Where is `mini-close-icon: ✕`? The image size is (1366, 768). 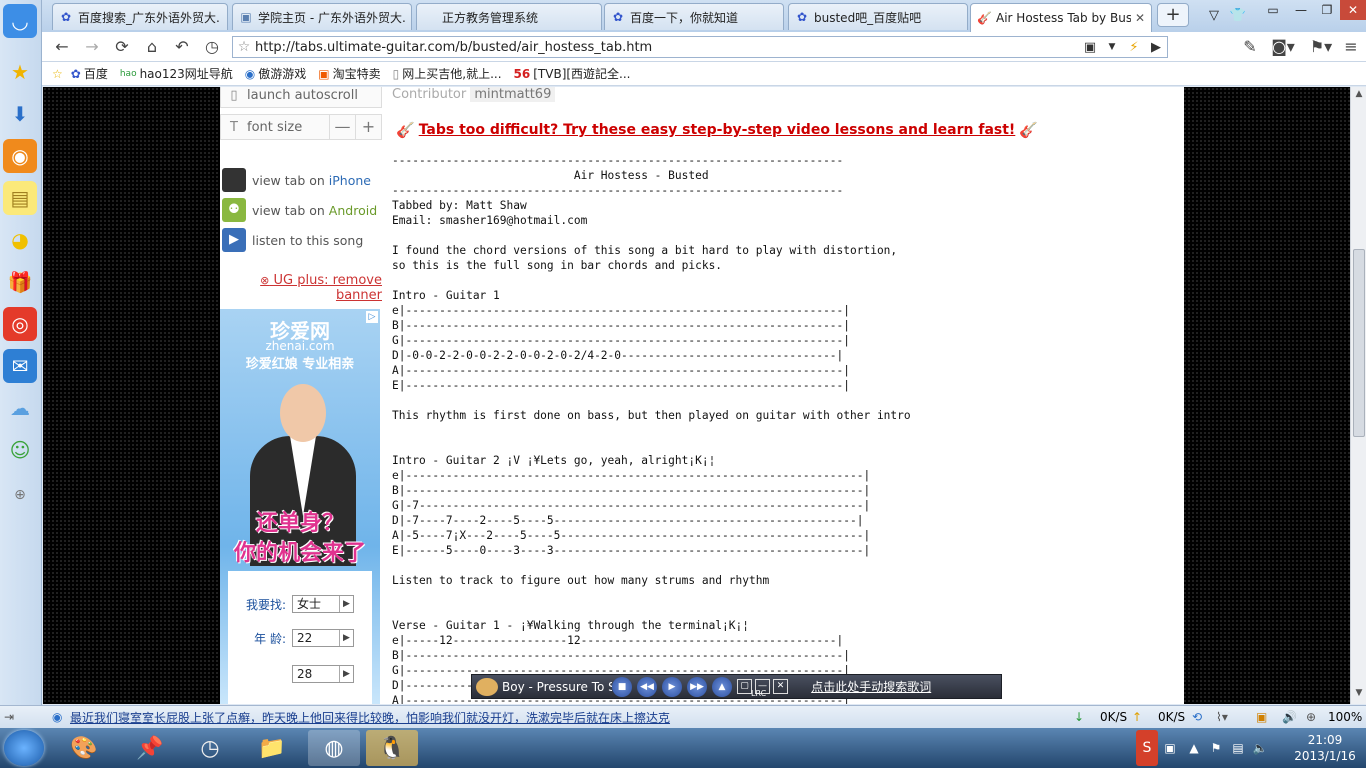 mini-close-icon: ✕ is located at coordinates (780, 686).